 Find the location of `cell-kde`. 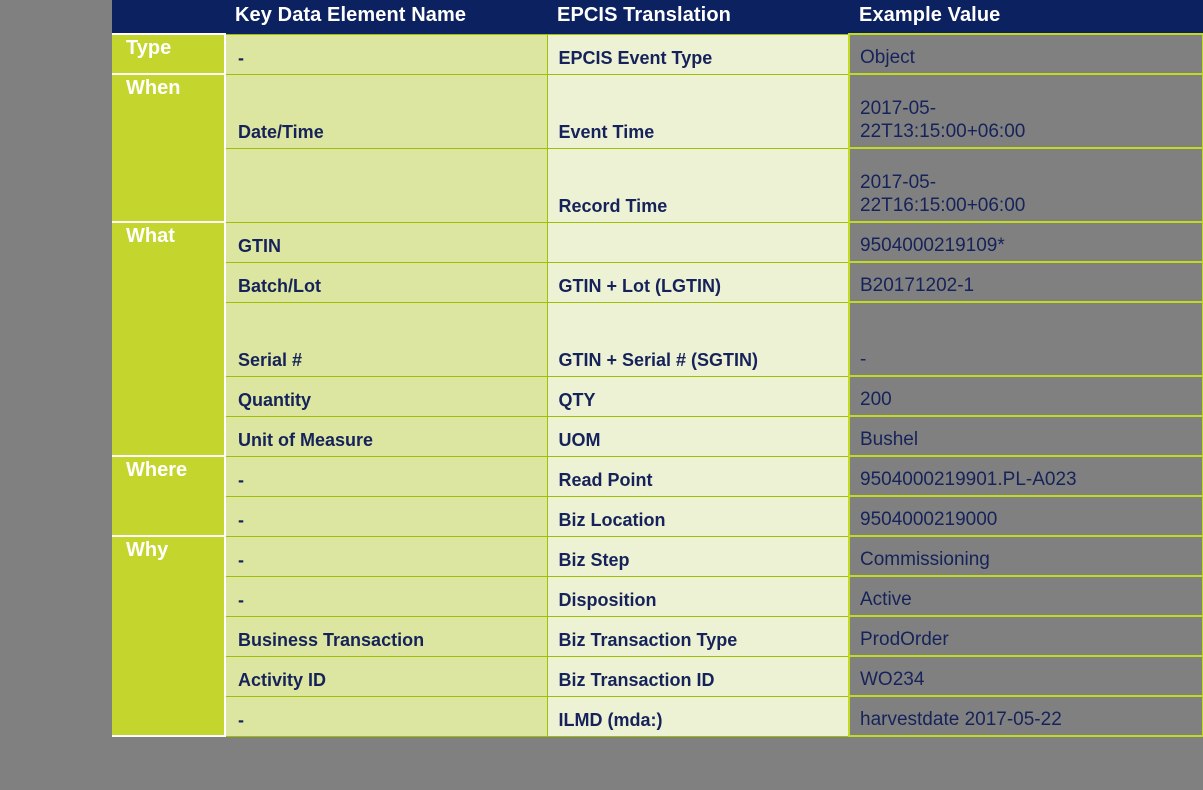

cell-kde is located at coordinates (386, 185).